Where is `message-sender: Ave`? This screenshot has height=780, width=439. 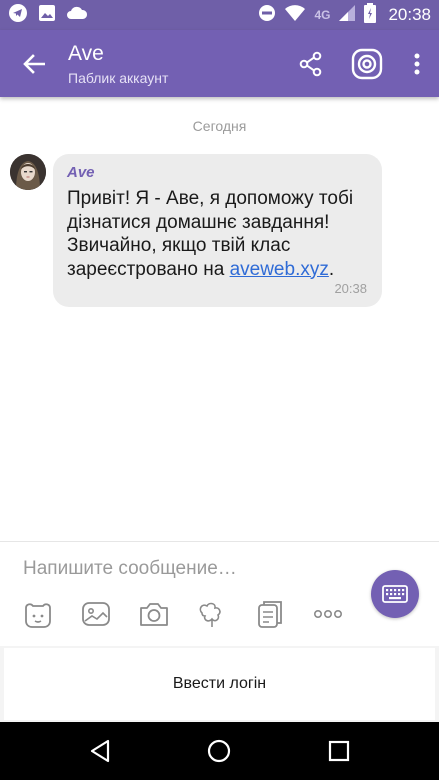
message-sender: Ave is located at coordinates (81, 172).